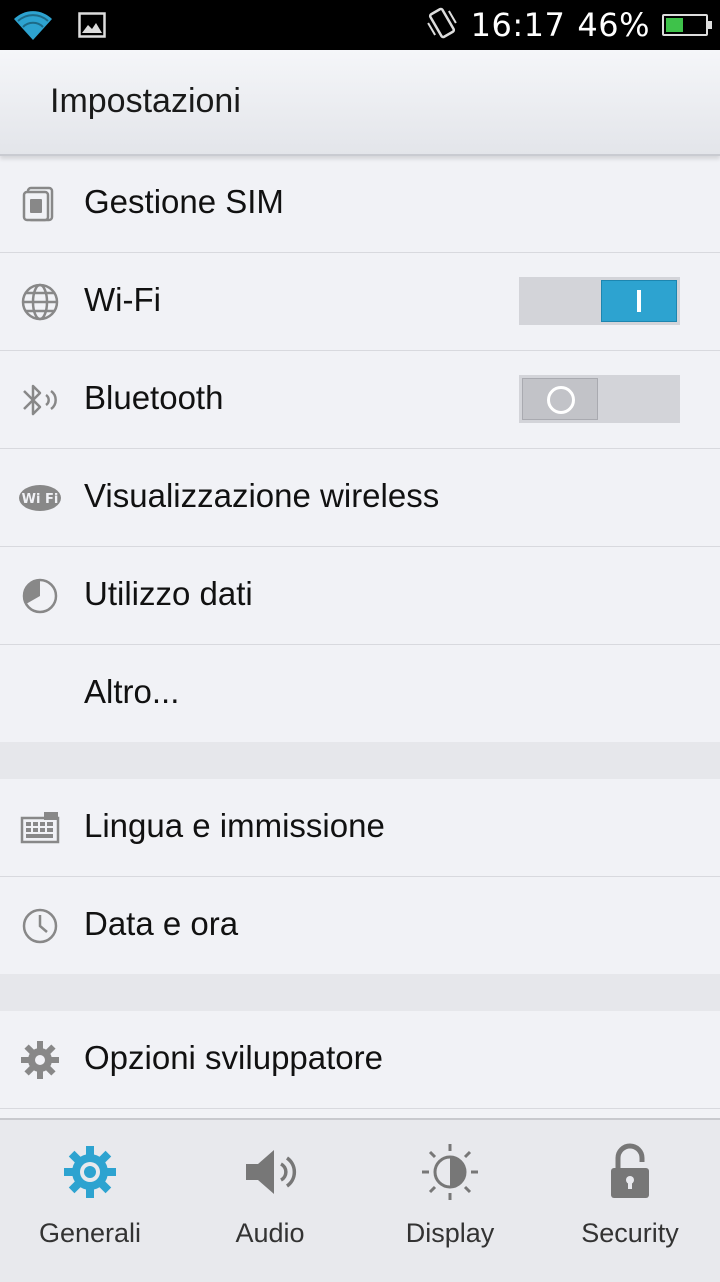 The height and width of the screenshot is (1282, 720). I want to click on bottom-tab-bar: Generali Audio Display Security, so click(360, 1200).